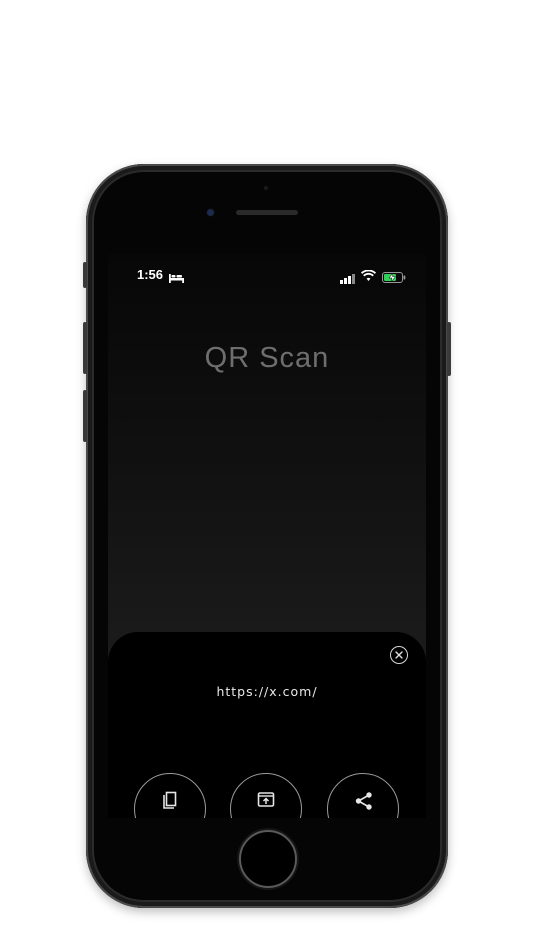 This screenshot has width=534, height=950. Describe the element at coordinates (210, 212) in the screenshot. I see `front-camera` at that location.